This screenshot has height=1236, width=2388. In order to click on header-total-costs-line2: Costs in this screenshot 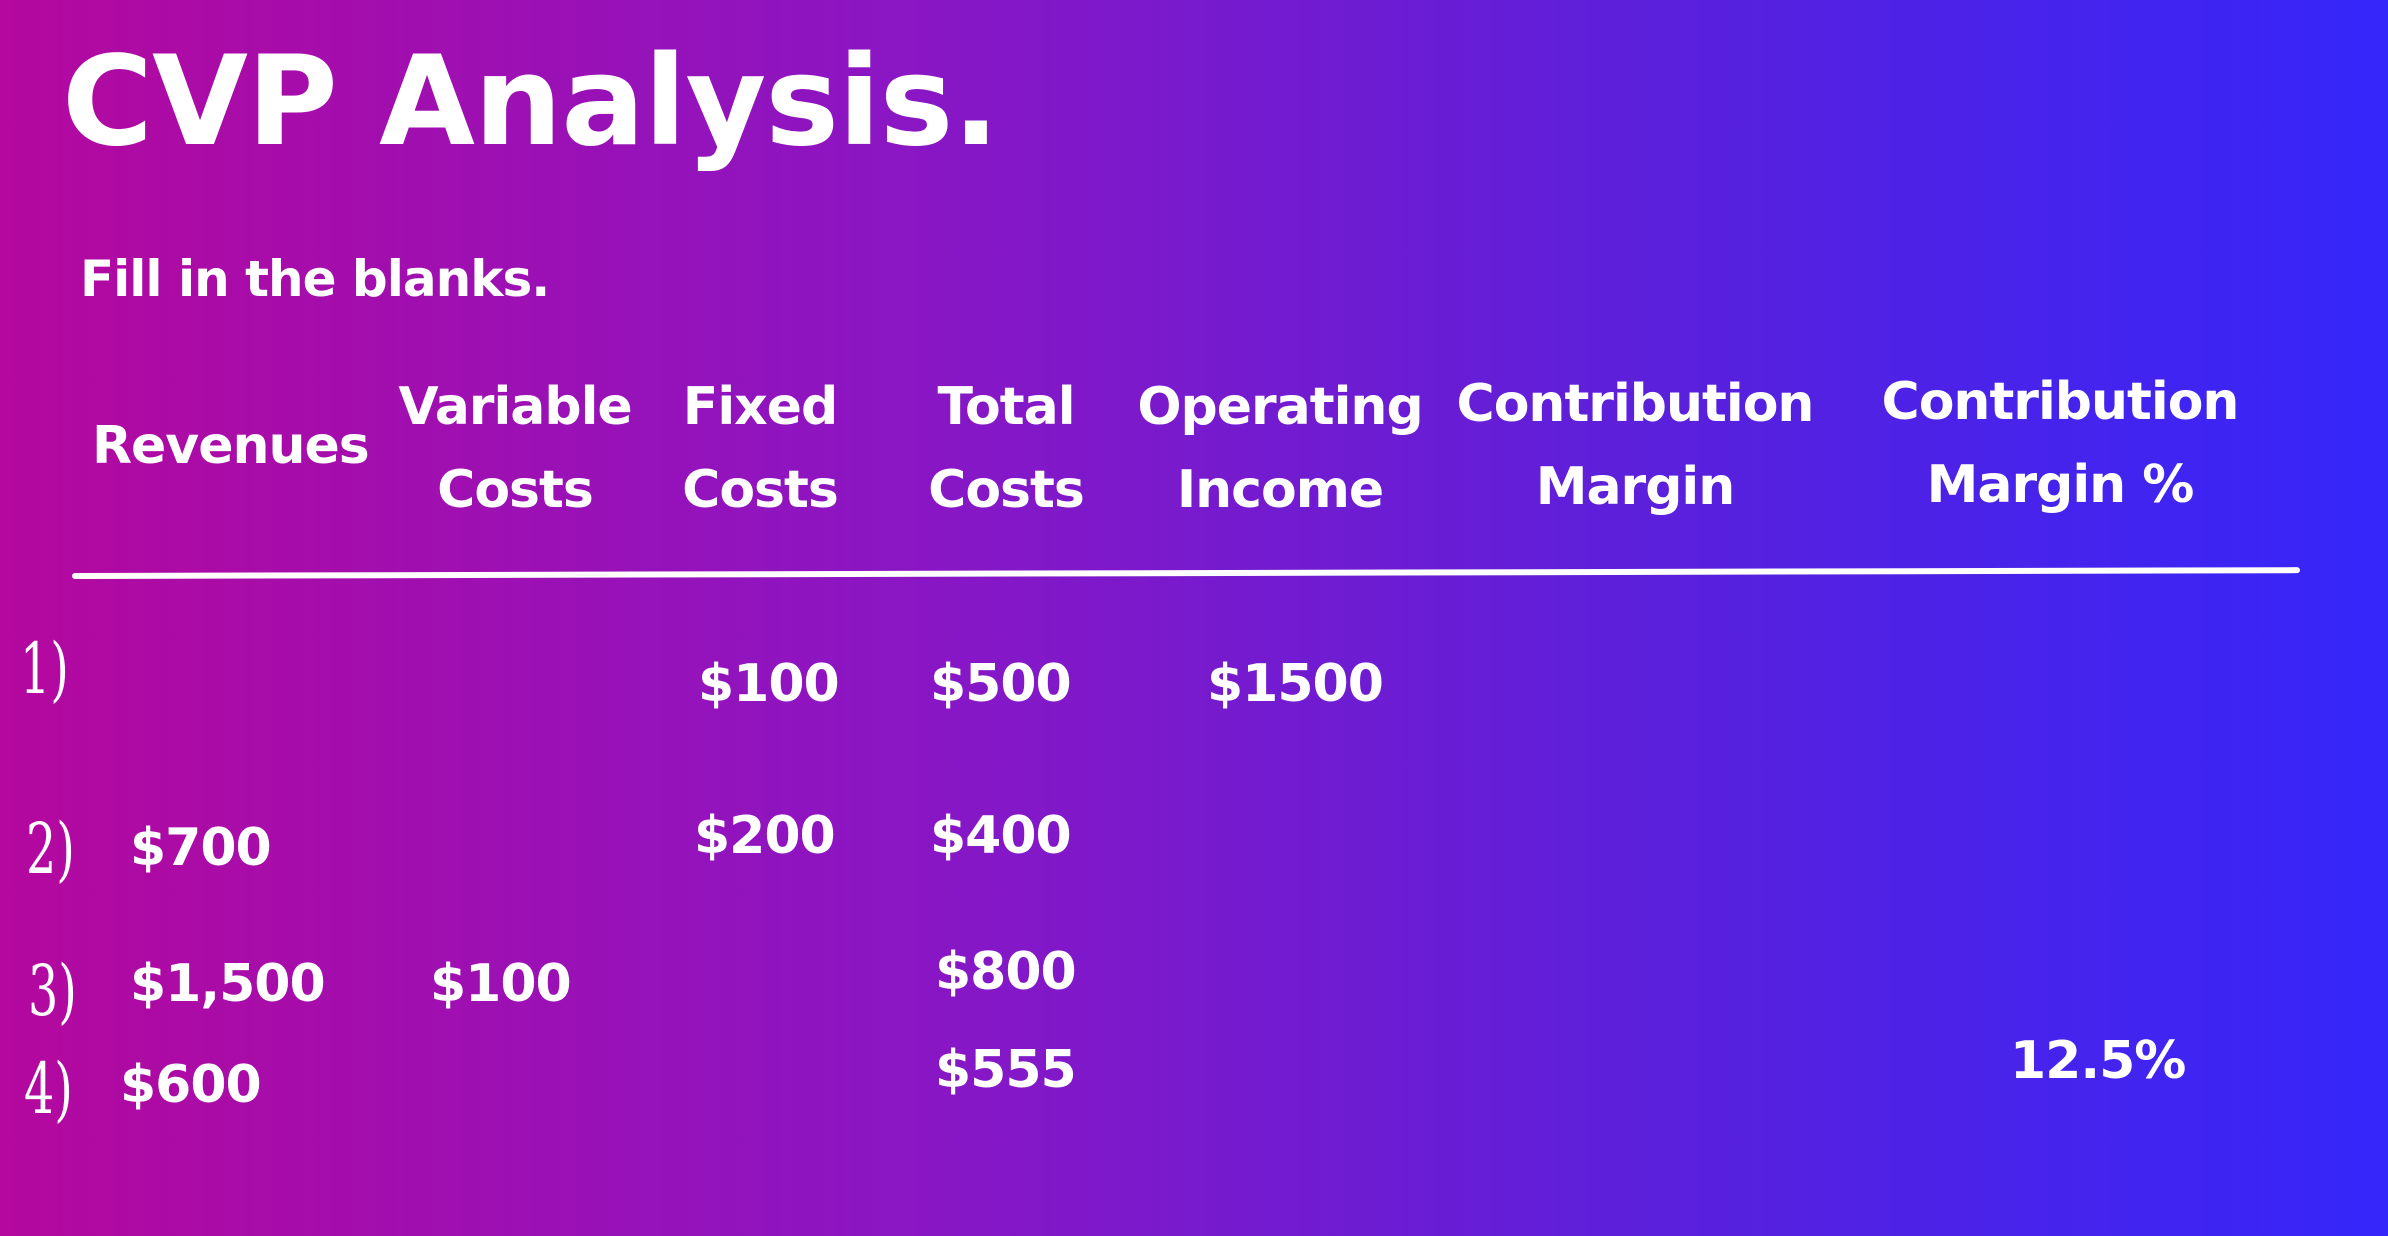, I will do `click(1006, 490)`.